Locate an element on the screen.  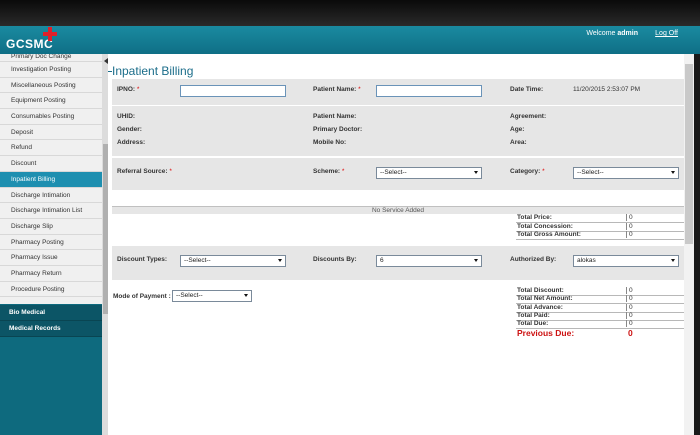
agreement-label: Agreement: is located at coordinates (528, 116).